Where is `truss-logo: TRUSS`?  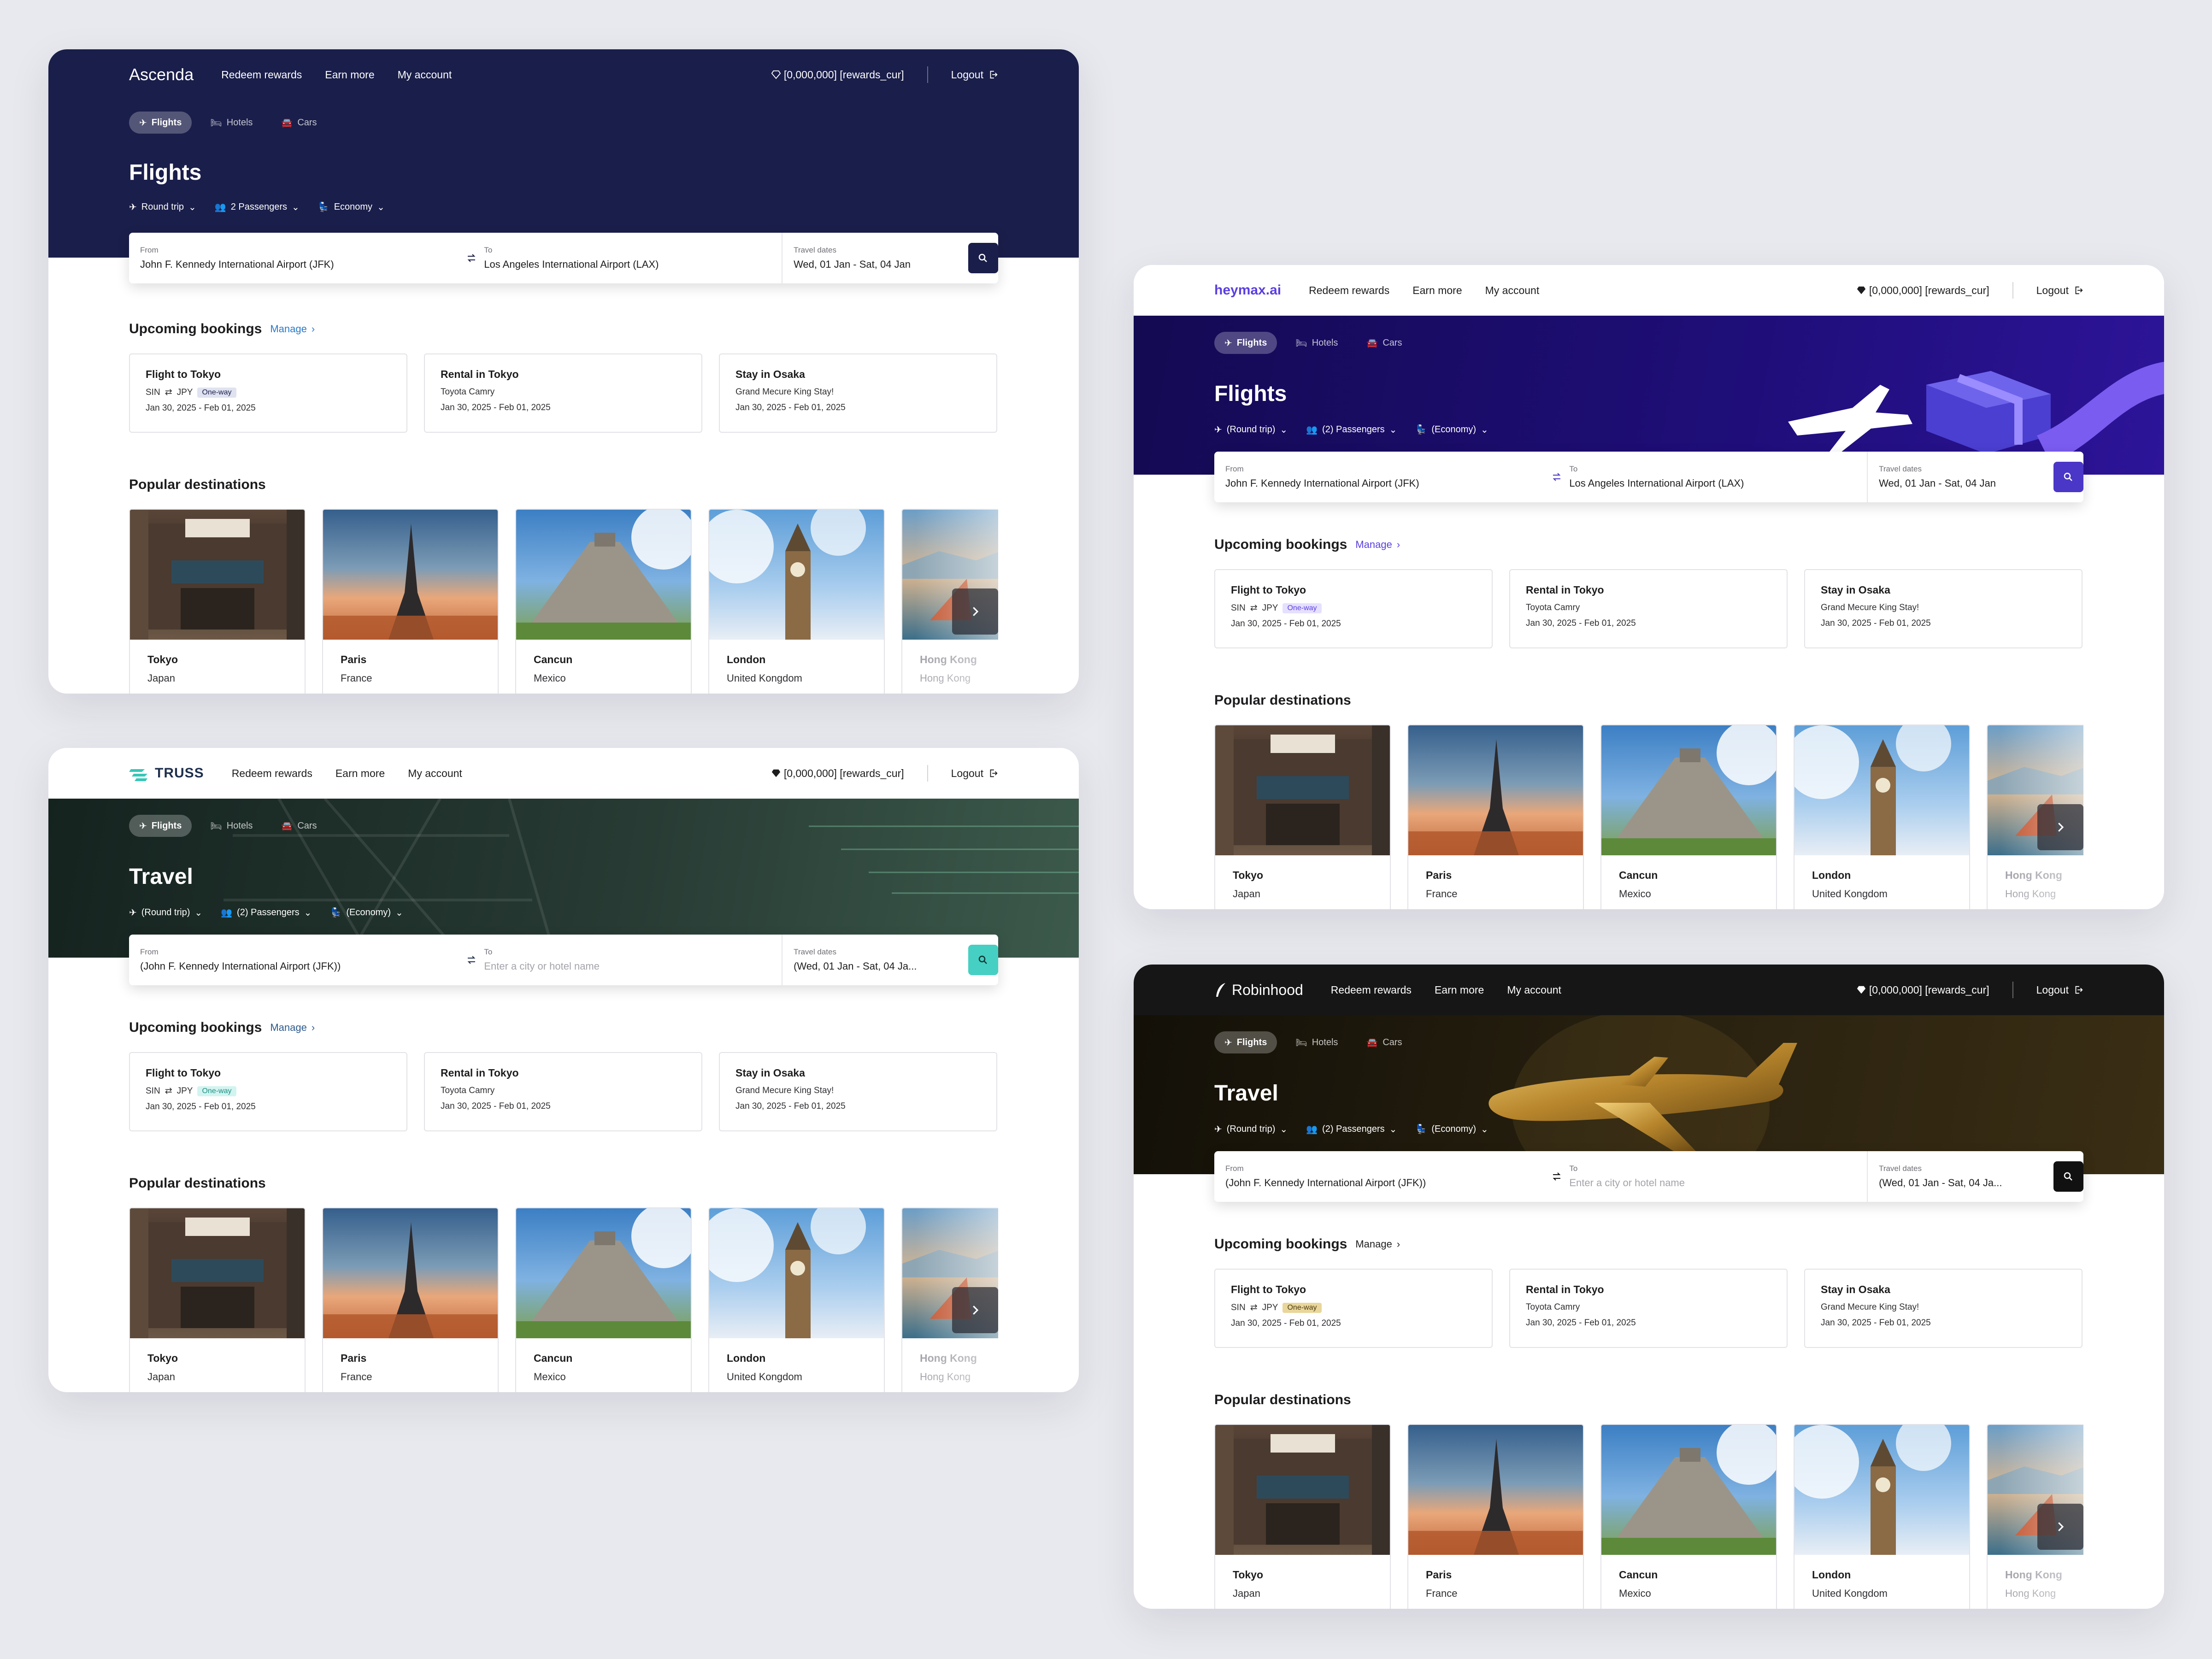 truss-logo: TRUSS is located at coordinates (166, 773).